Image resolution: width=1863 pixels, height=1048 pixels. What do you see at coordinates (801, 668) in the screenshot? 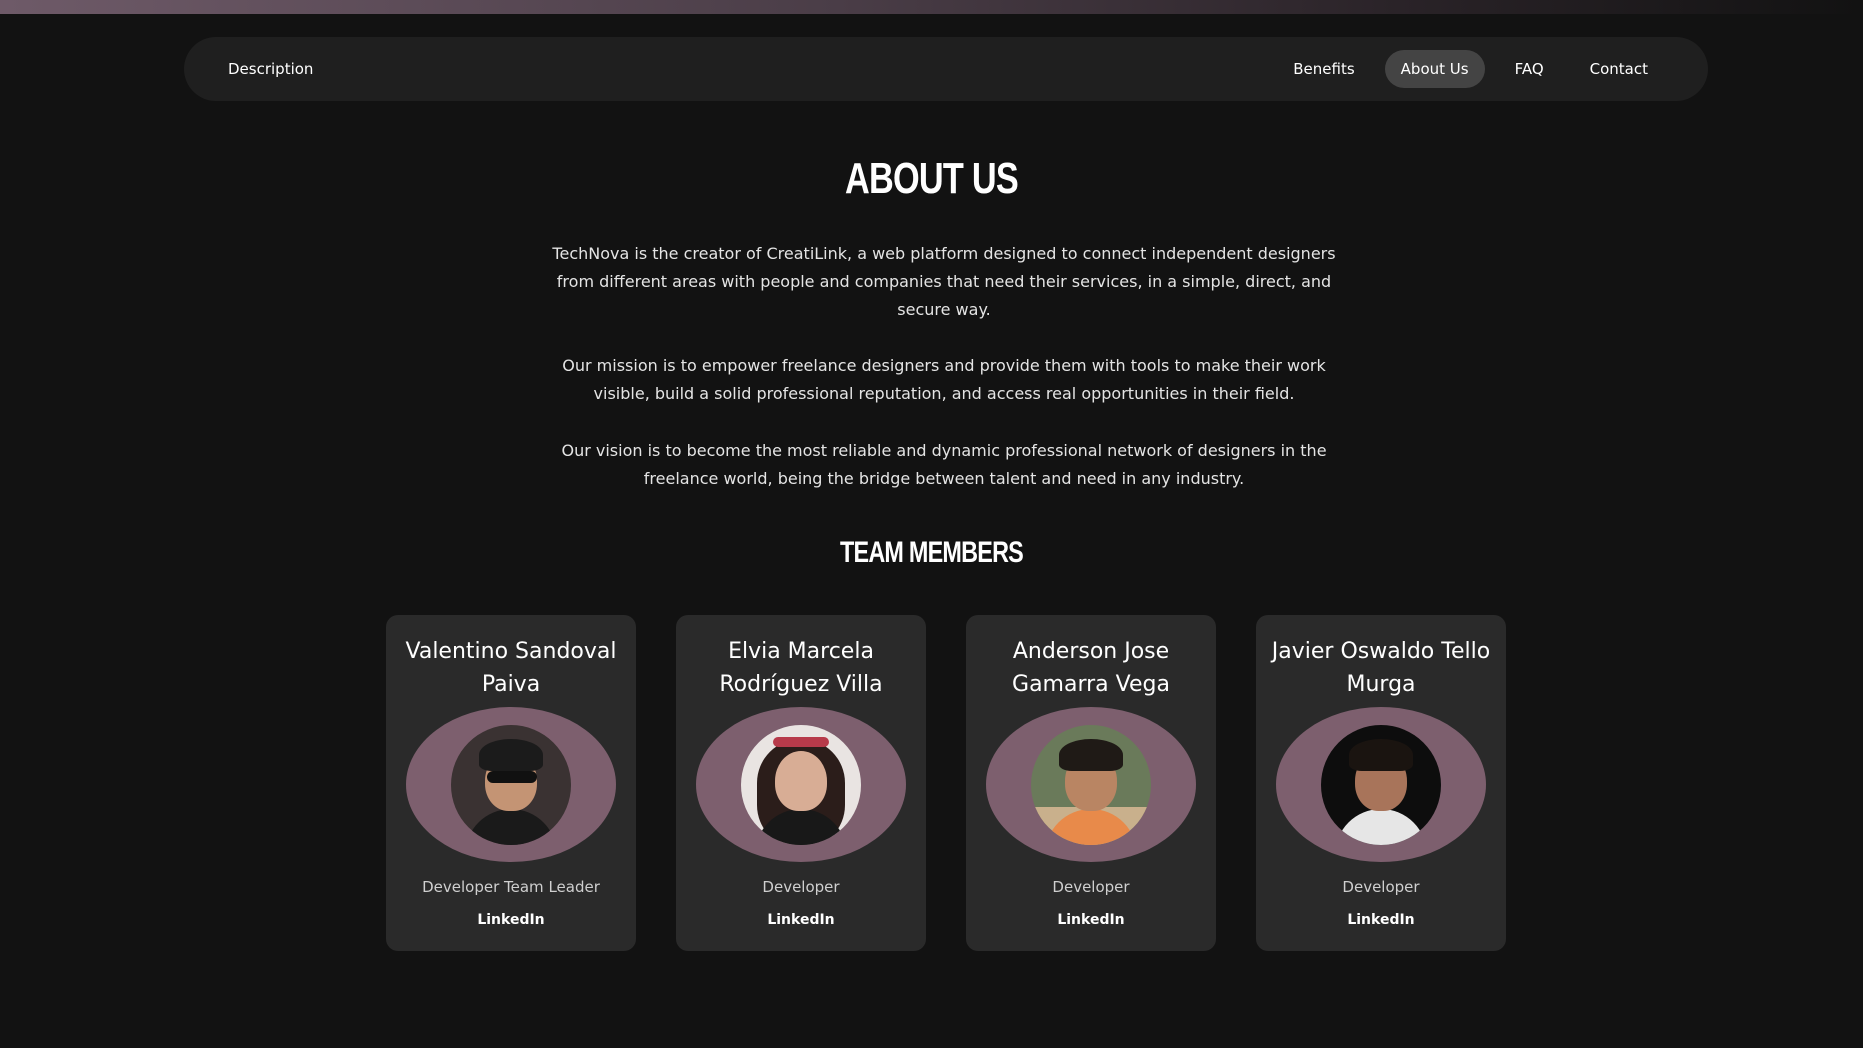
I see `member-name: Elvia Marcela Rodríguez Villa` at bounding box center [801, 668].